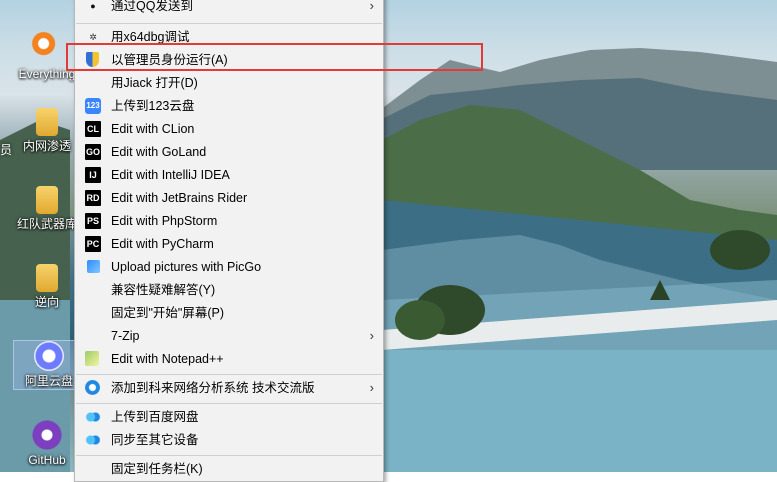 This screenshot has height=482, width=777. I want to click on menu-item-7zip: 7-Zip ›, so click(229, 336).